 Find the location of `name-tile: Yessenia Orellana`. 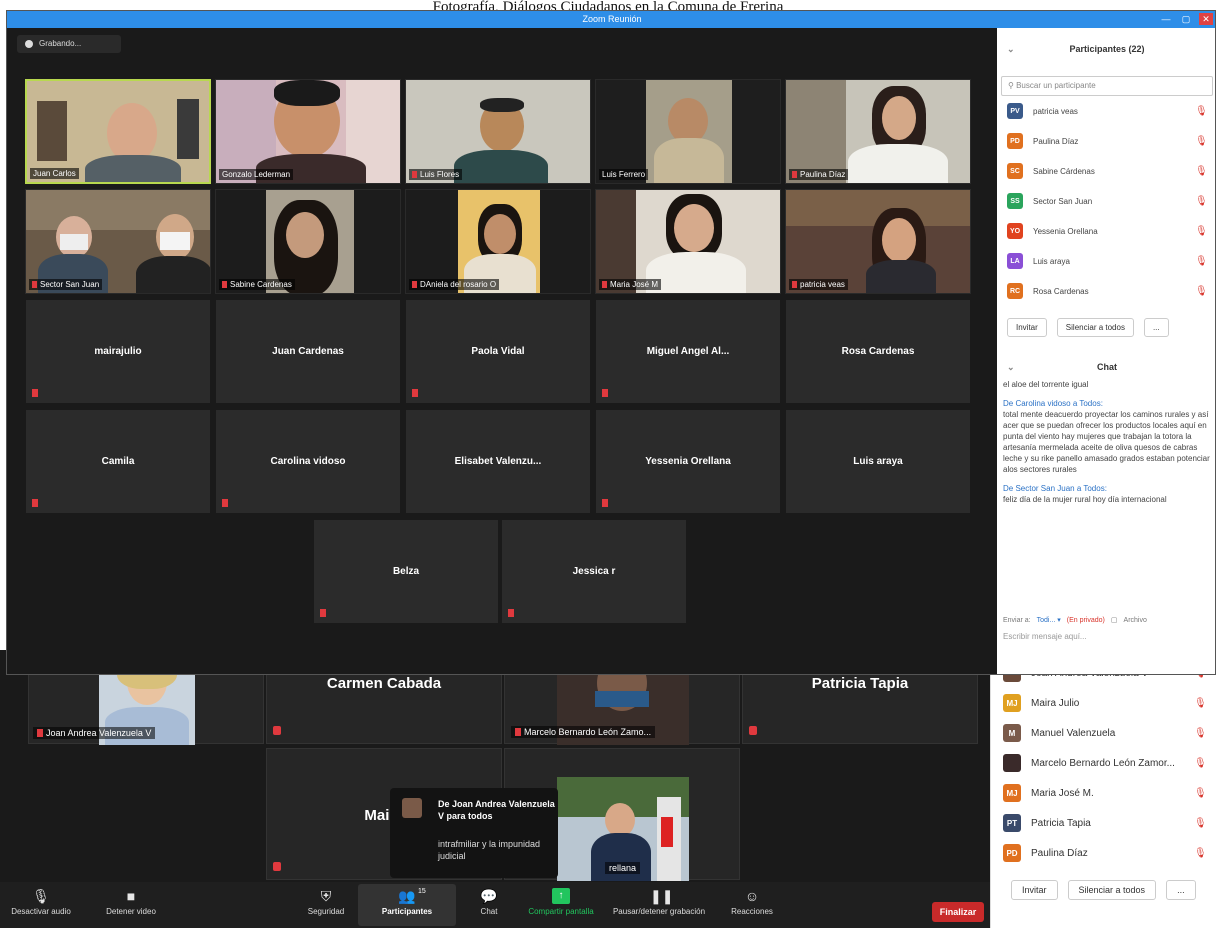

name-tile: Yessenia Orellana is located at coordinates (688, 461).